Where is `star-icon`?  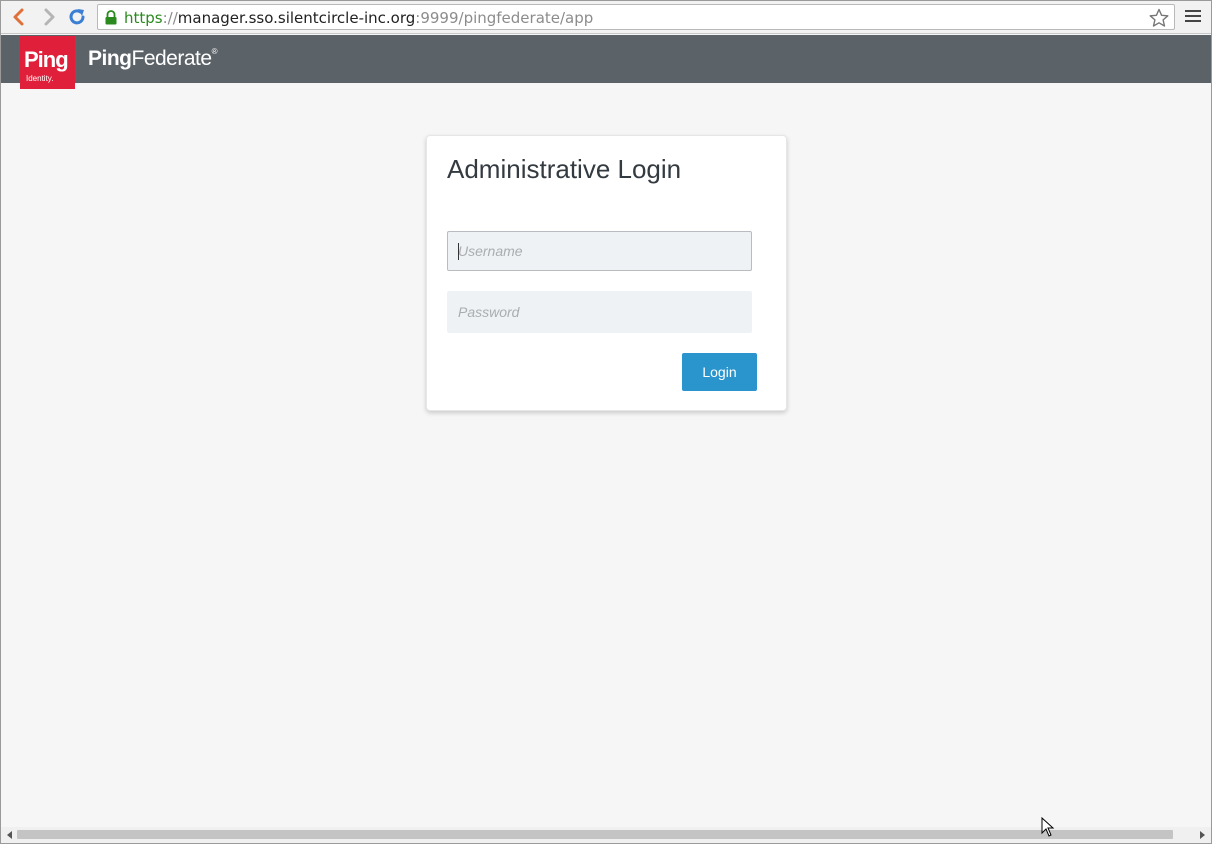 star-icon is located at coordinates (1159, 18).